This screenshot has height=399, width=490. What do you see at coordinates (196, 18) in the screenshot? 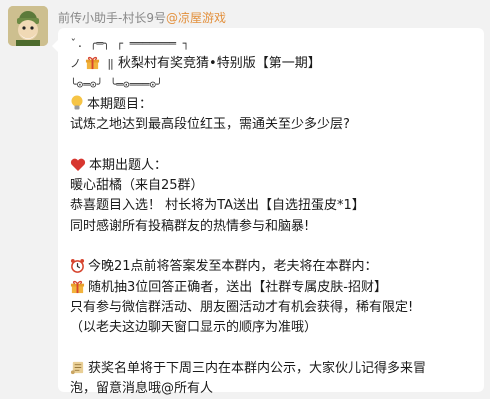
I see `sender-group-tag: @凉屋游戏` at bounding box center [196, 18].